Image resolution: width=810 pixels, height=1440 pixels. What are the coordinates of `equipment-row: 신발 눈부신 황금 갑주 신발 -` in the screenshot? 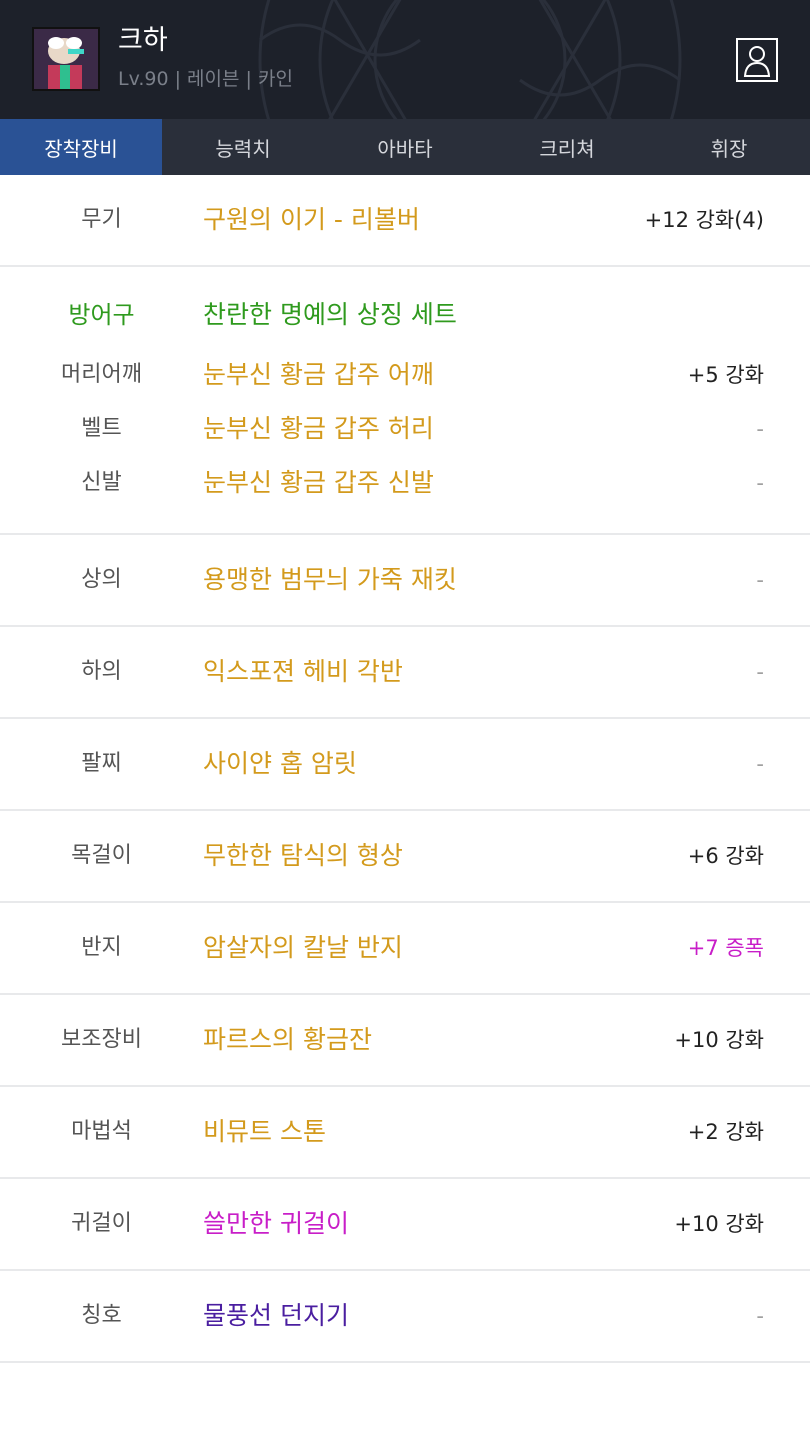 It's located at (405, 483).